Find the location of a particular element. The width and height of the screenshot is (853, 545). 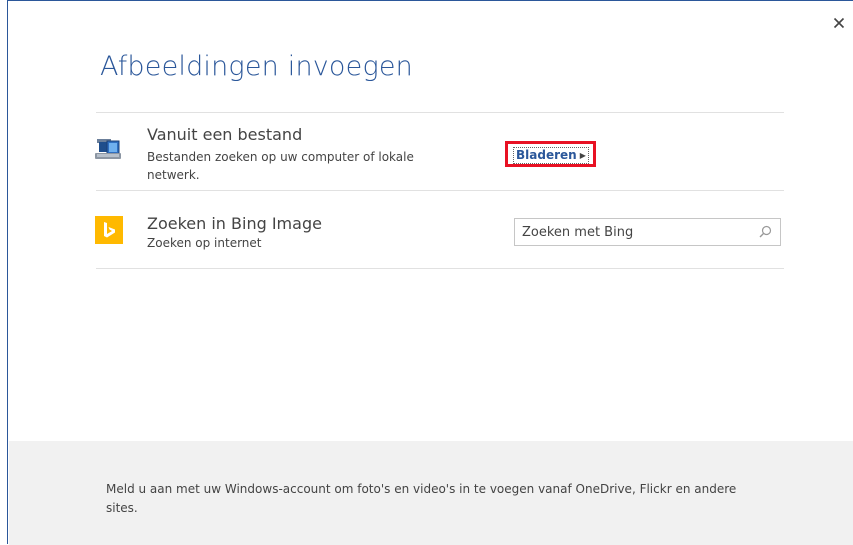

from-file-title: Vanuit een bestand is located at coordinates (225, 134).